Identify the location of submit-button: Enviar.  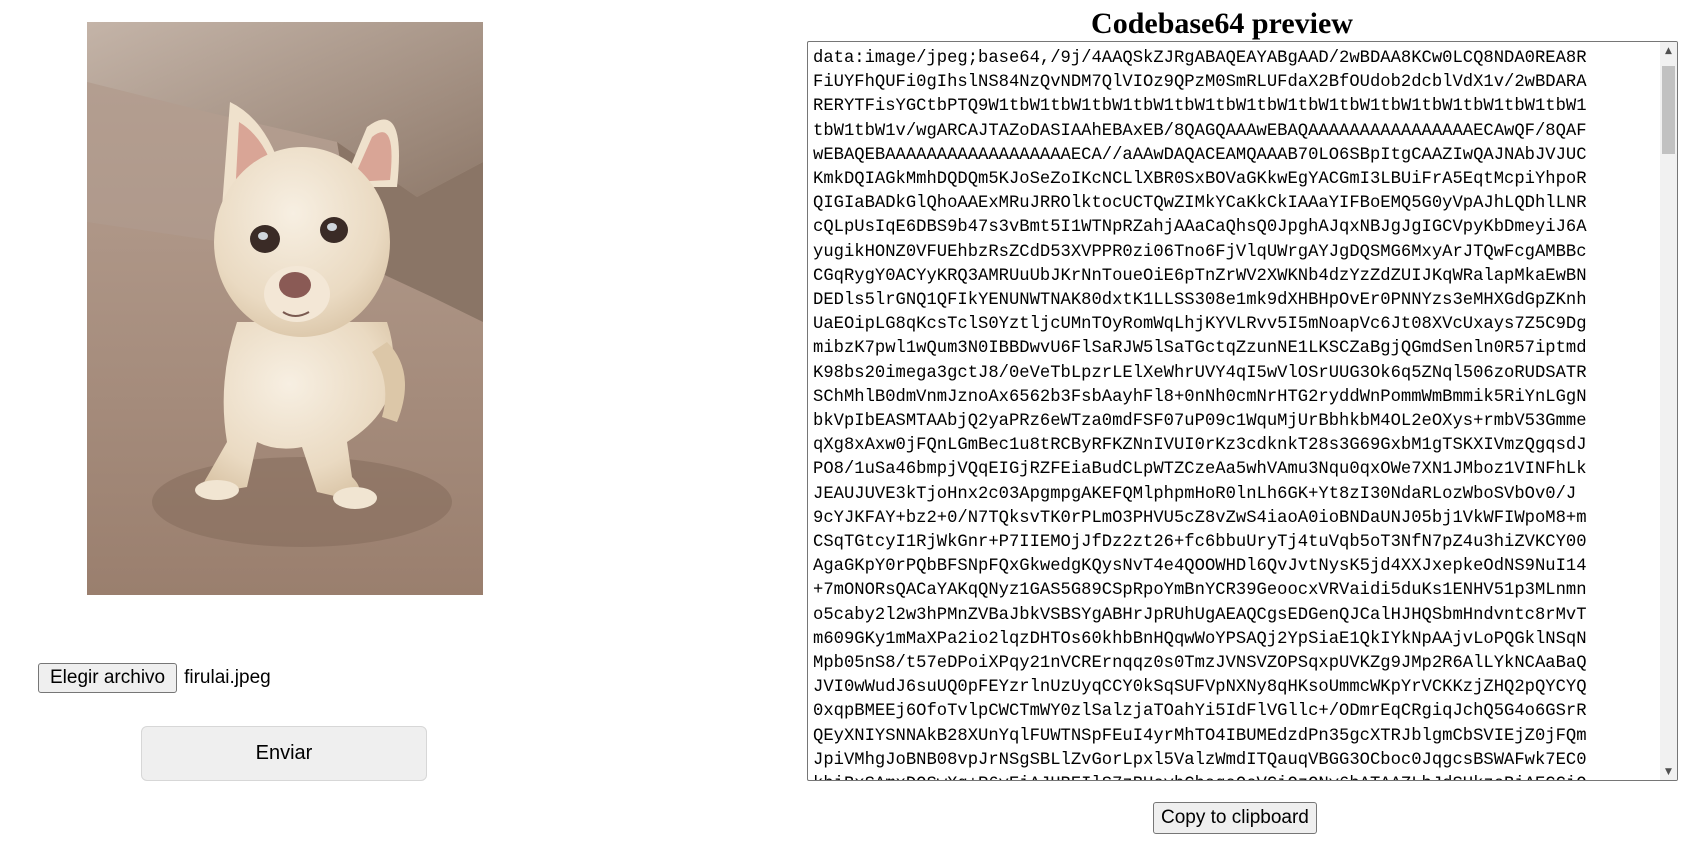
(284, 753).